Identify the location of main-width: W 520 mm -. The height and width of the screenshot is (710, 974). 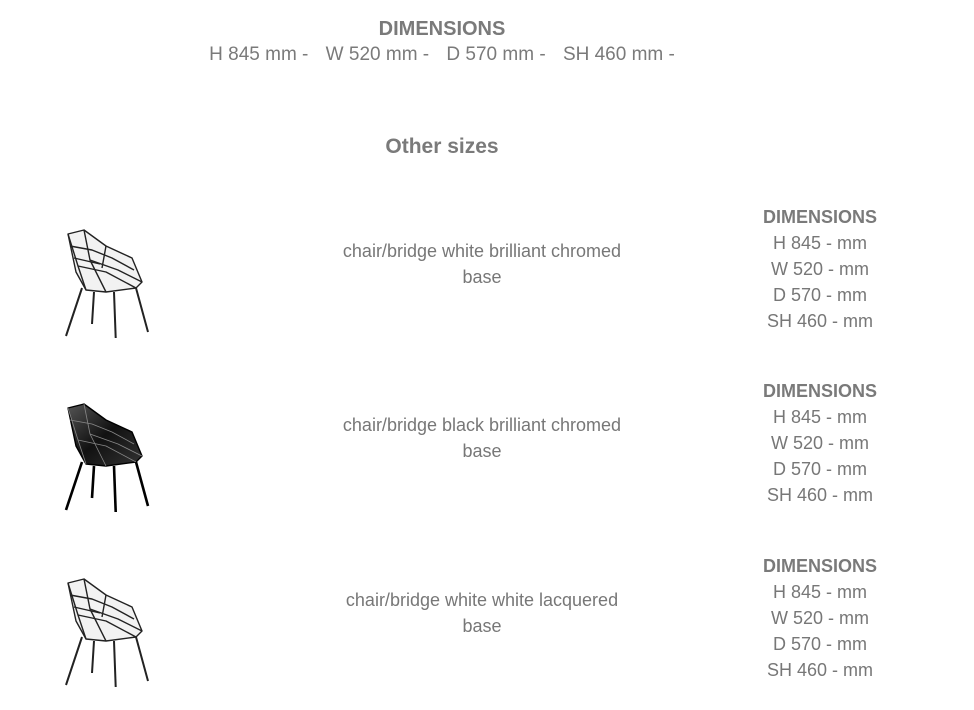
(377, 54).